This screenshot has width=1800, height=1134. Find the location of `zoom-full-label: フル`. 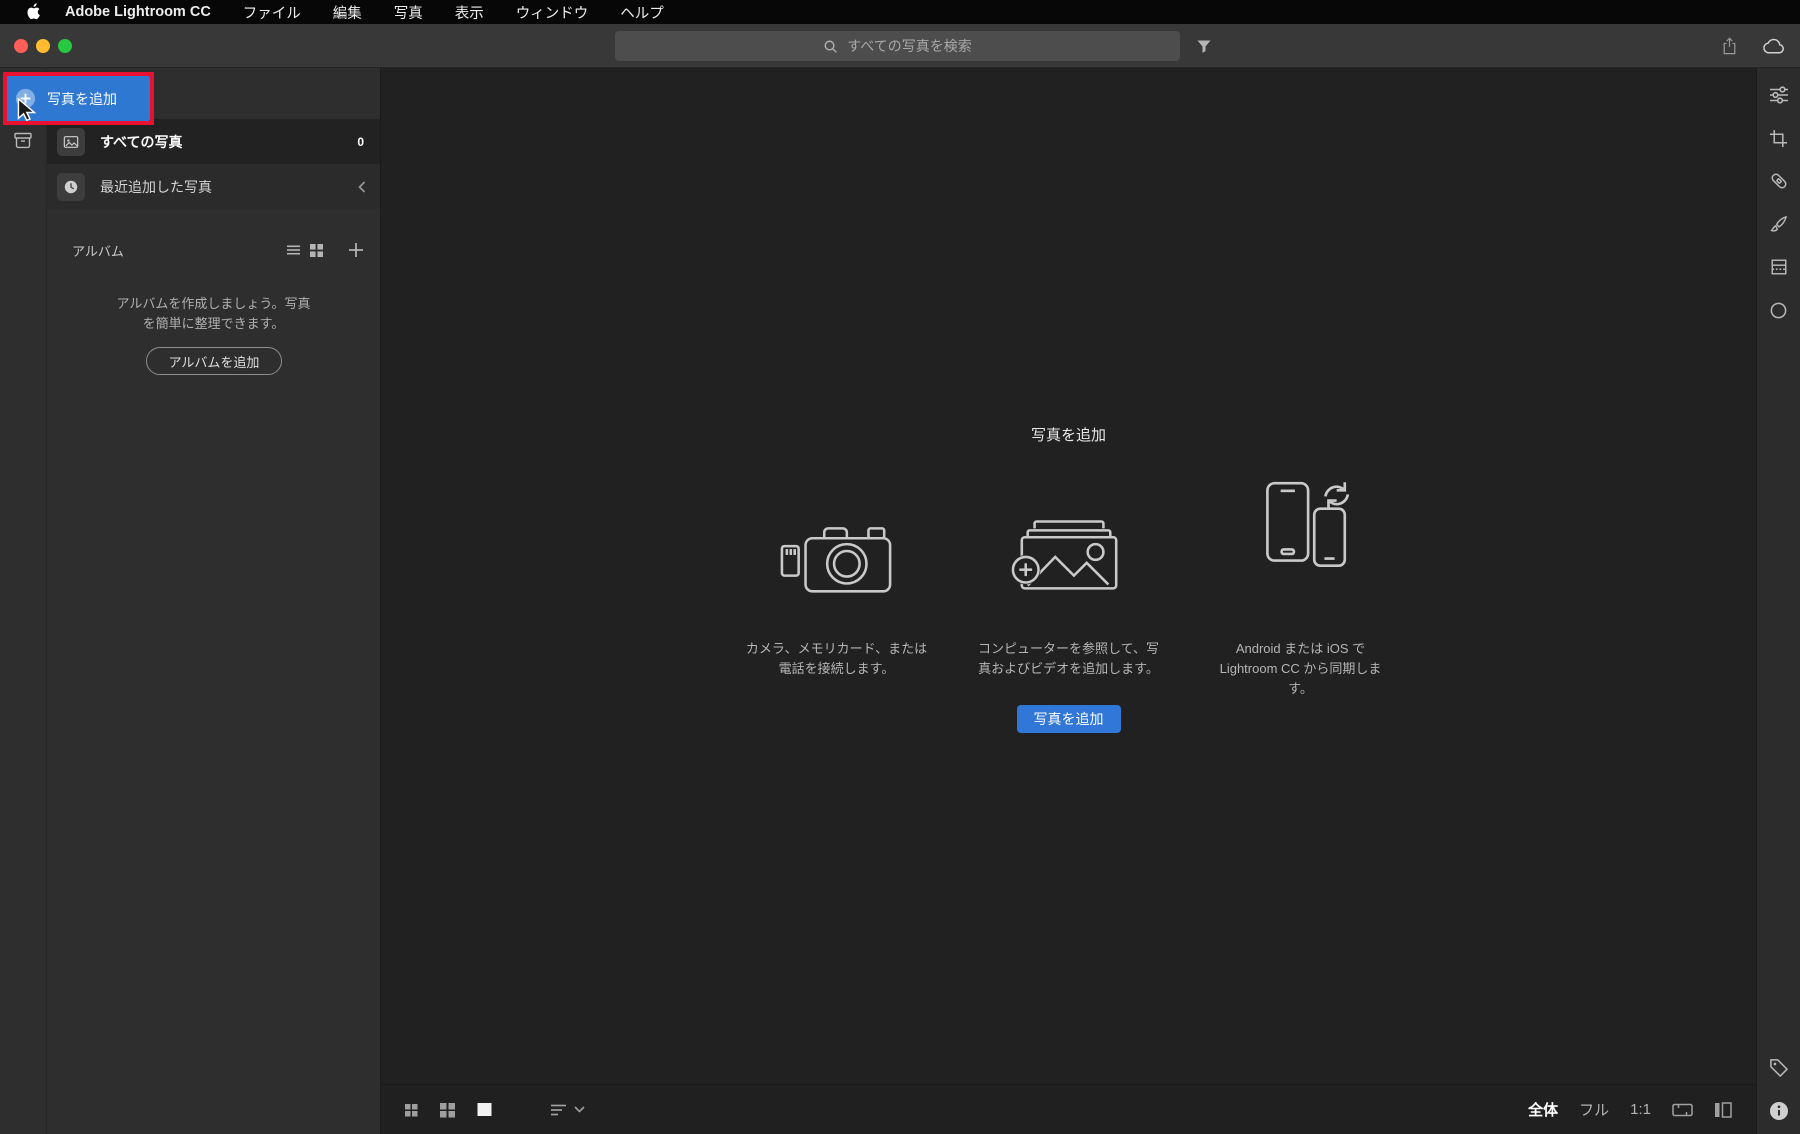

zoom-full-label: フル is located at coordinates (1594, 1109).